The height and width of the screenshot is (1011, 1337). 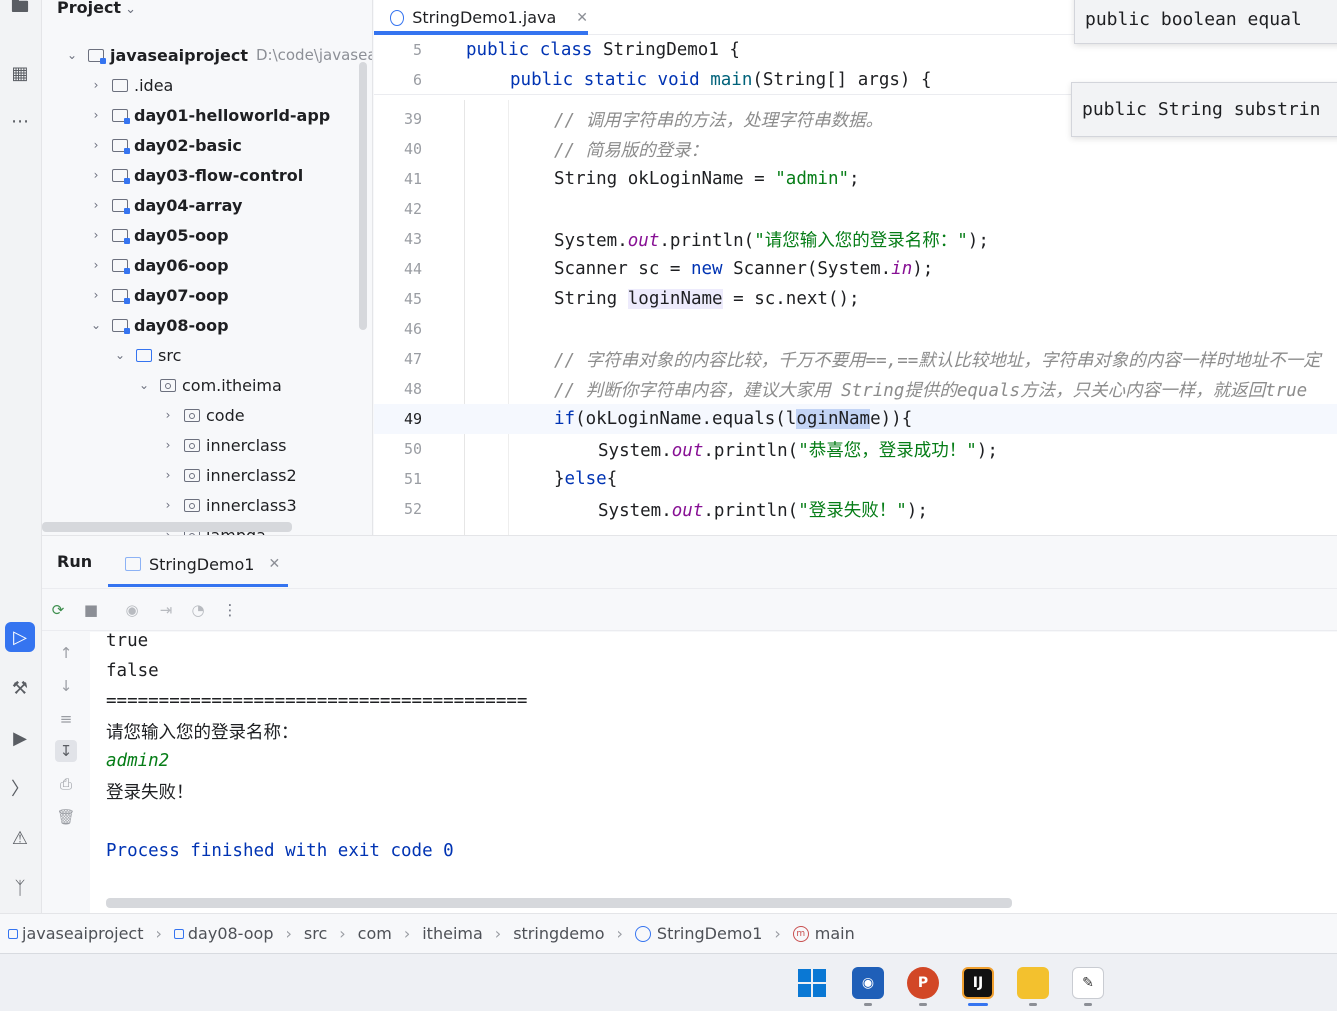 I want to click on code-line: 52 System.out.println("登录失败！");, so click(x=855, y=509).